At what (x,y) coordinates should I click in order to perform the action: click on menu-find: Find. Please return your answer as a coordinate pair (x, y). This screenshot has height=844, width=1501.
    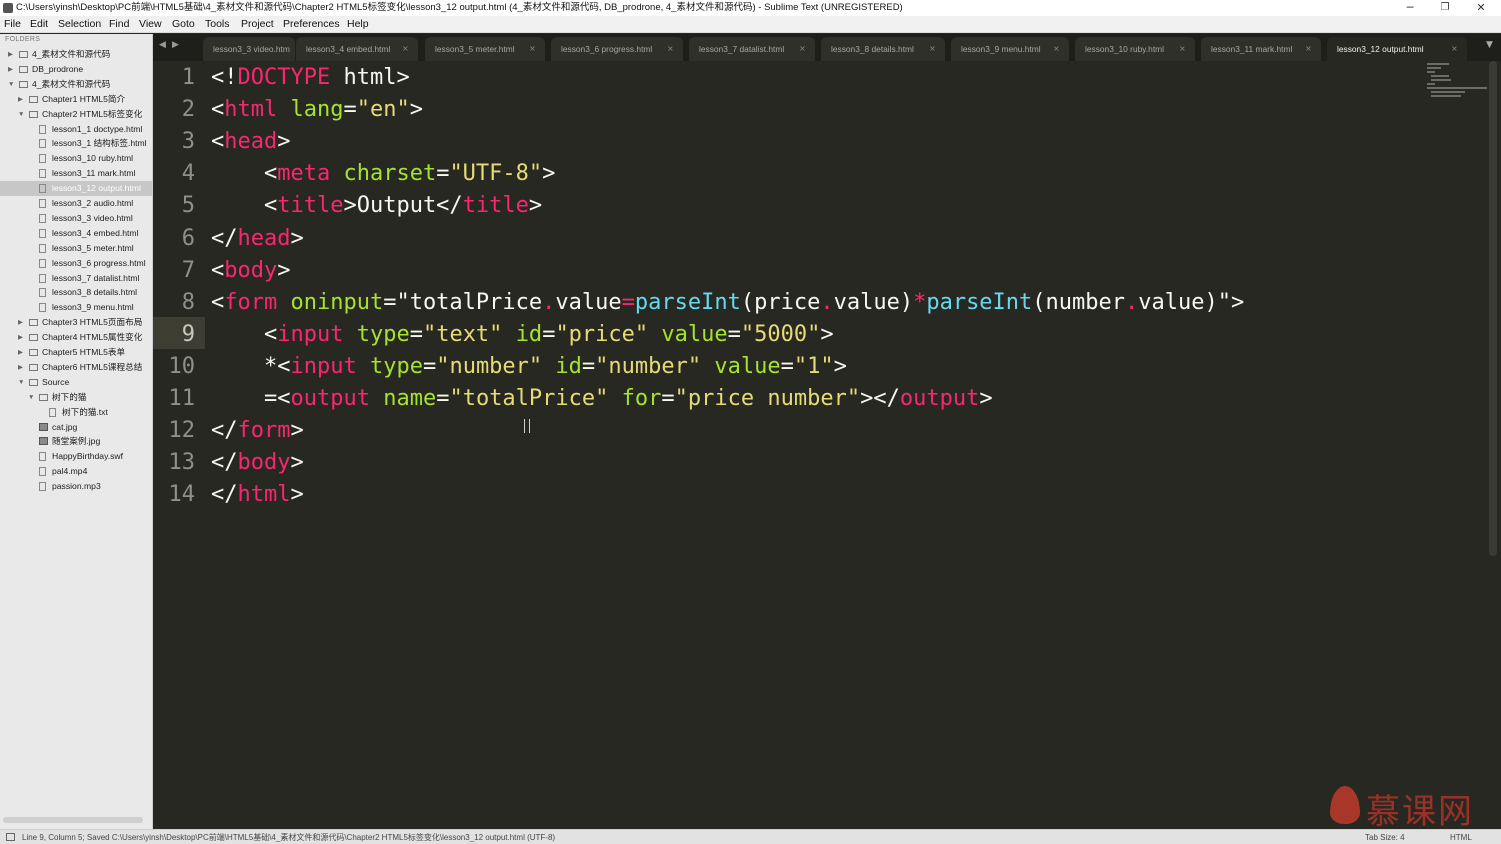
    Looking at the image, I should click on (119, 24).